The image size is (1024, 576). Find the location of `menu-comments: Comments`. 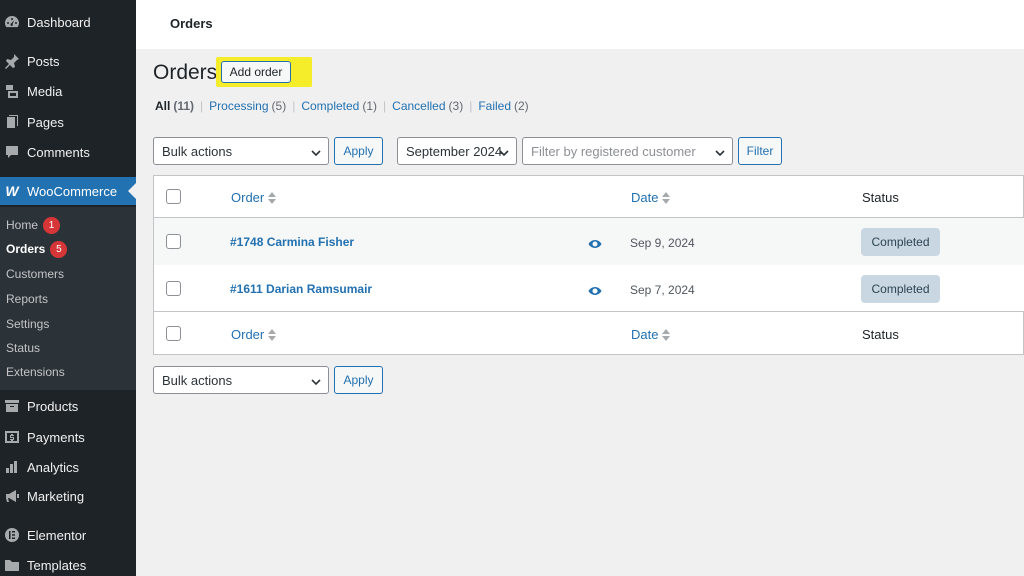

menu-comments: Comments is located at coordinates (68, 152).